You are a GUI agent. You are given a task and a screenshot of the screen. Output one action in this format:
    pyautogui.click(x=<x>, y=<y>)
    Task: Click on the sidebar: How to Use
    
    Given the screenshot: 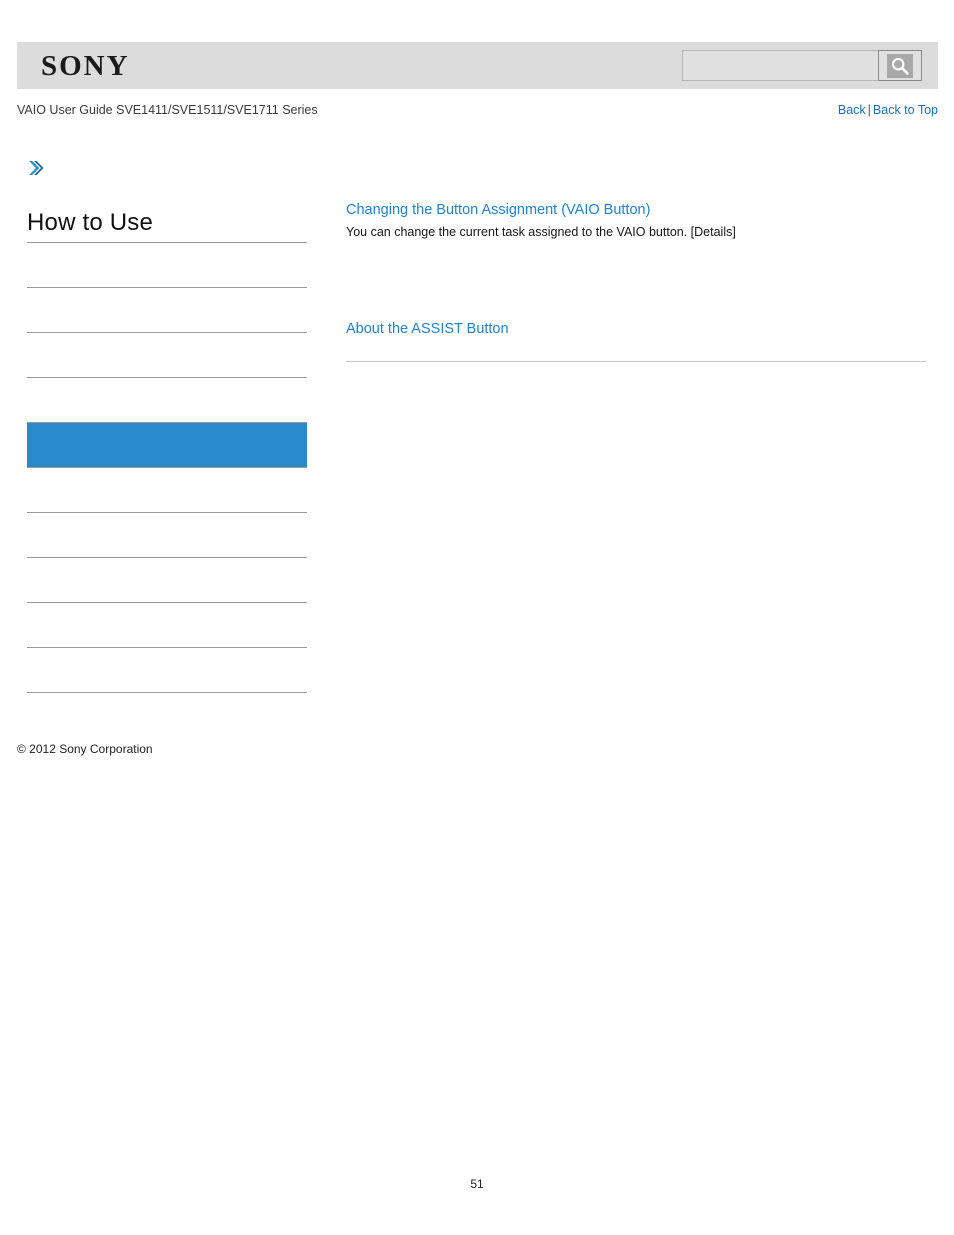 What is the action you would take?
    pyautogui.click(x=167, y=425)
    